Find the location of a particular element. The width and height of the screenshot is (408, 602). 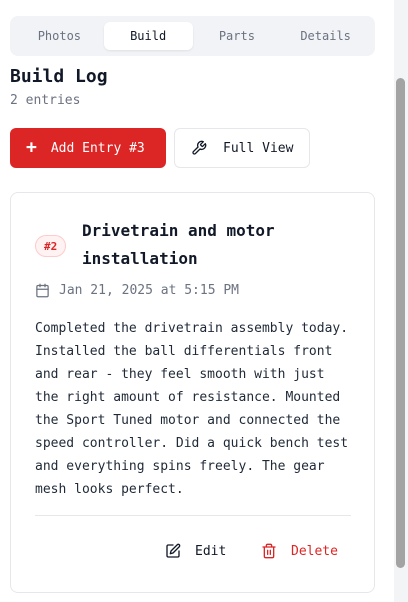

scrollbar-thumb is located at coordinates (400, 323).